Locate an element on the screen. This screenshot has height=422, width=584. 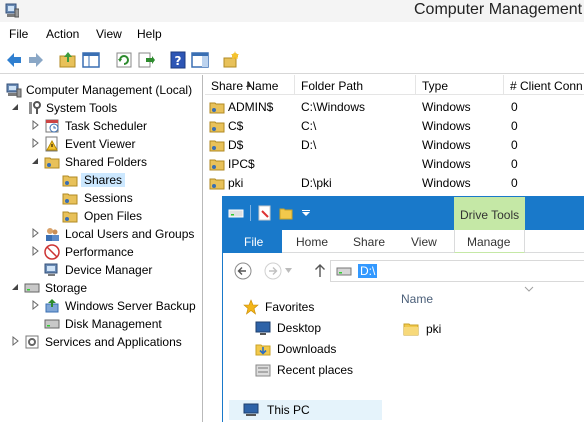
tree-item-services-applications: Services and Applications is located at coordinates (106, 342).